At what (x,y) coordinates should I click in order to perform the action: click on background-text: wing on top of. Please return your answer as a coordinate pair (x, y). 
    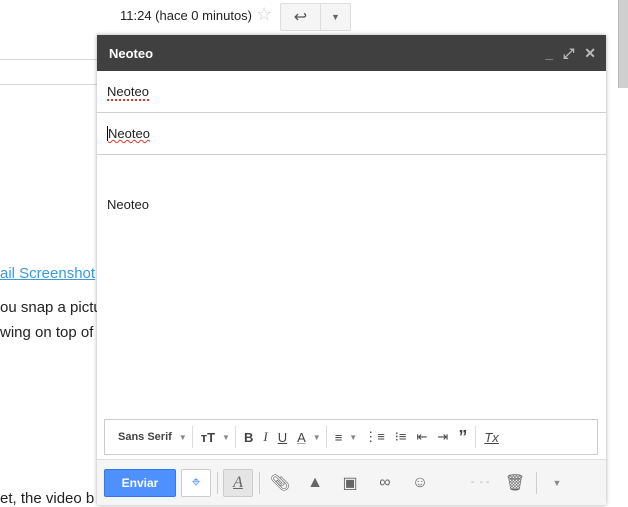
    Looking at the image, I should click on (47, 332).